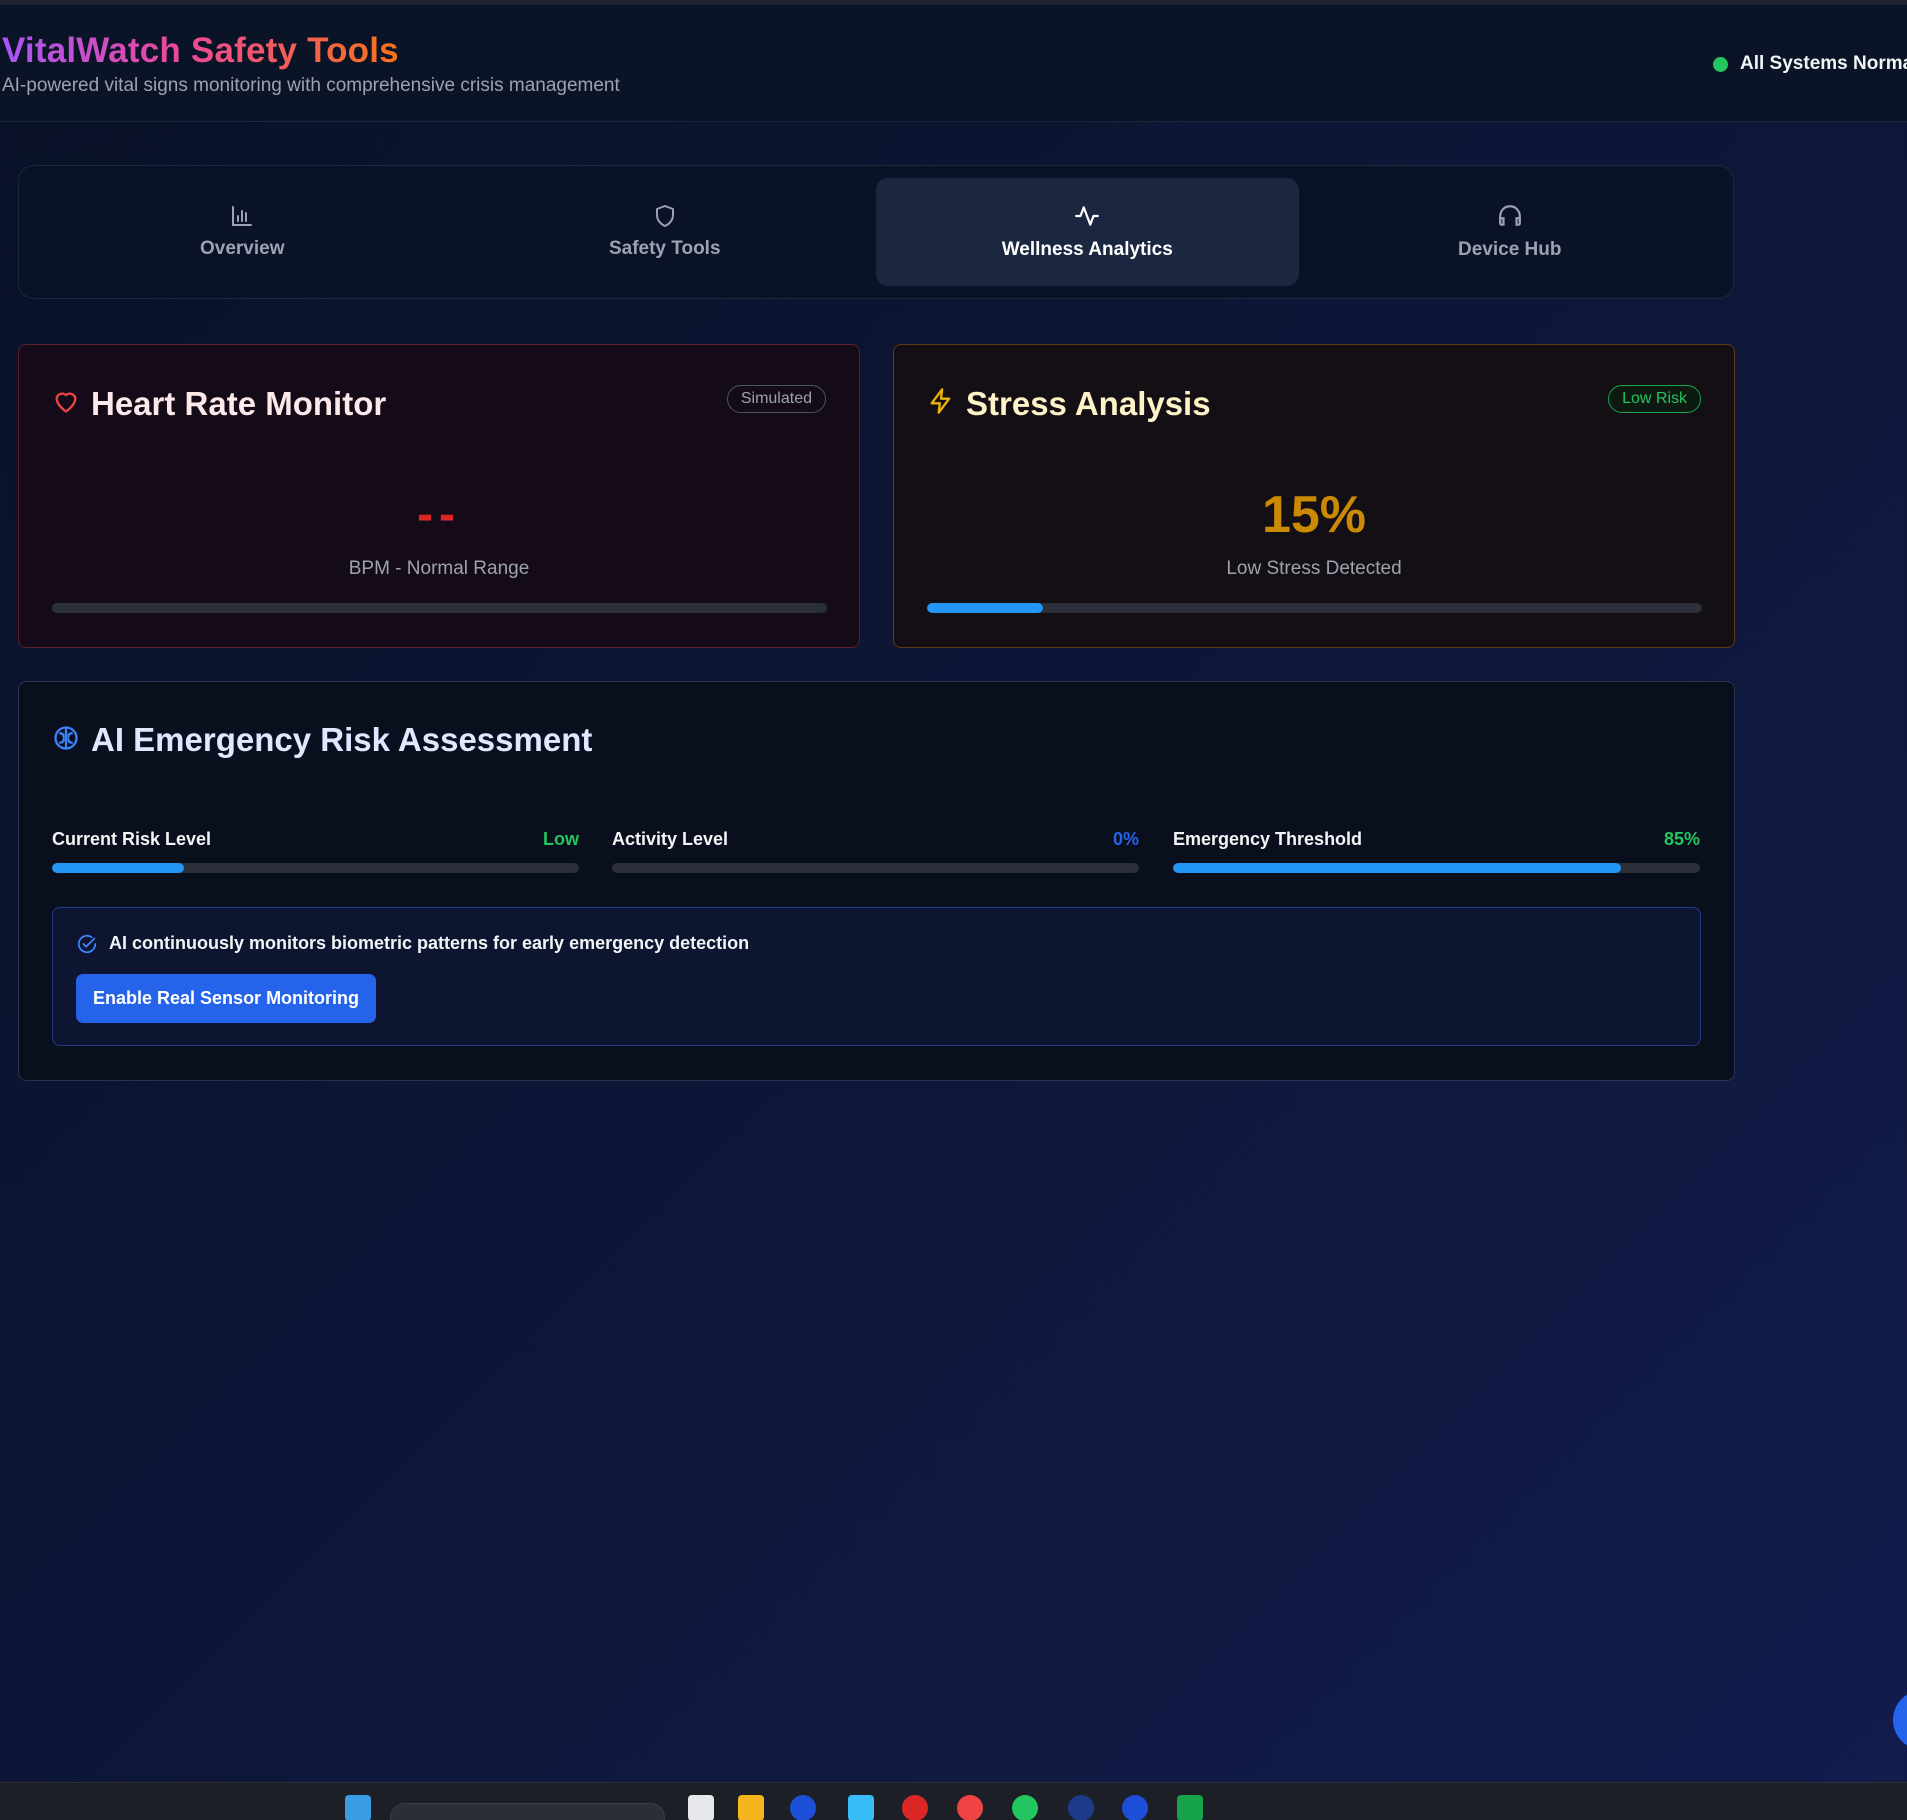 Image resolution: width=1907 pixels, height=1820 pixels. Describe the element at coordinates (1900, 1720) in the screenshot. I see `floating-action-button` at that location.